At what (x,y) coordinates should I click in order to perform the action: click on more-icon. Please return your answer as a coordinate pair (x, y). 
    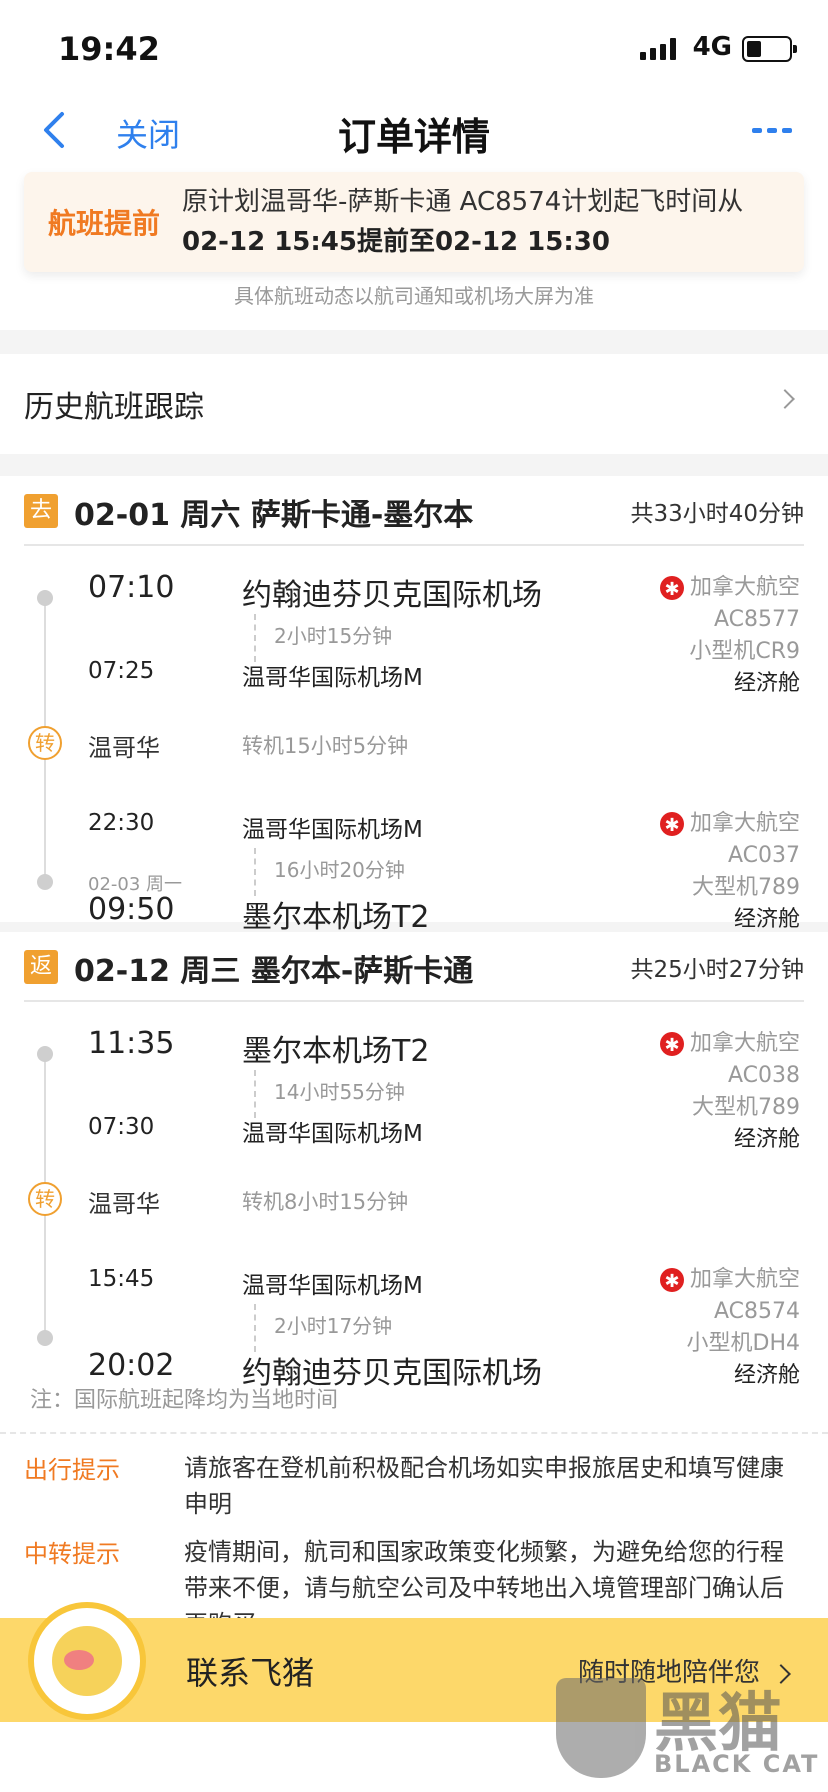
    Looking at the image, I should click on (772, 130).